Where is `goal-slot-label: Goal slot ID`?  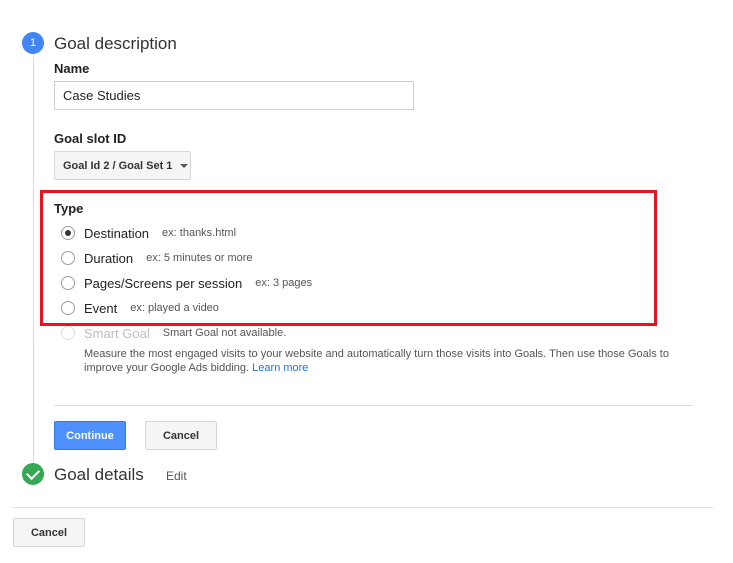 goal-slot-label: Goal slot ID is located at coordinates (90, 138).